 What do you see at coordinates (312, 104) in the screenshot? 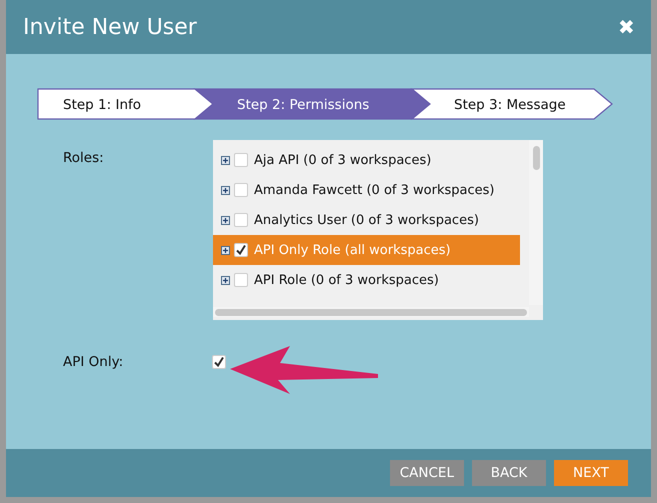
I see `step-tab: Step 2: Permissions` at bounding box center [312, 104].